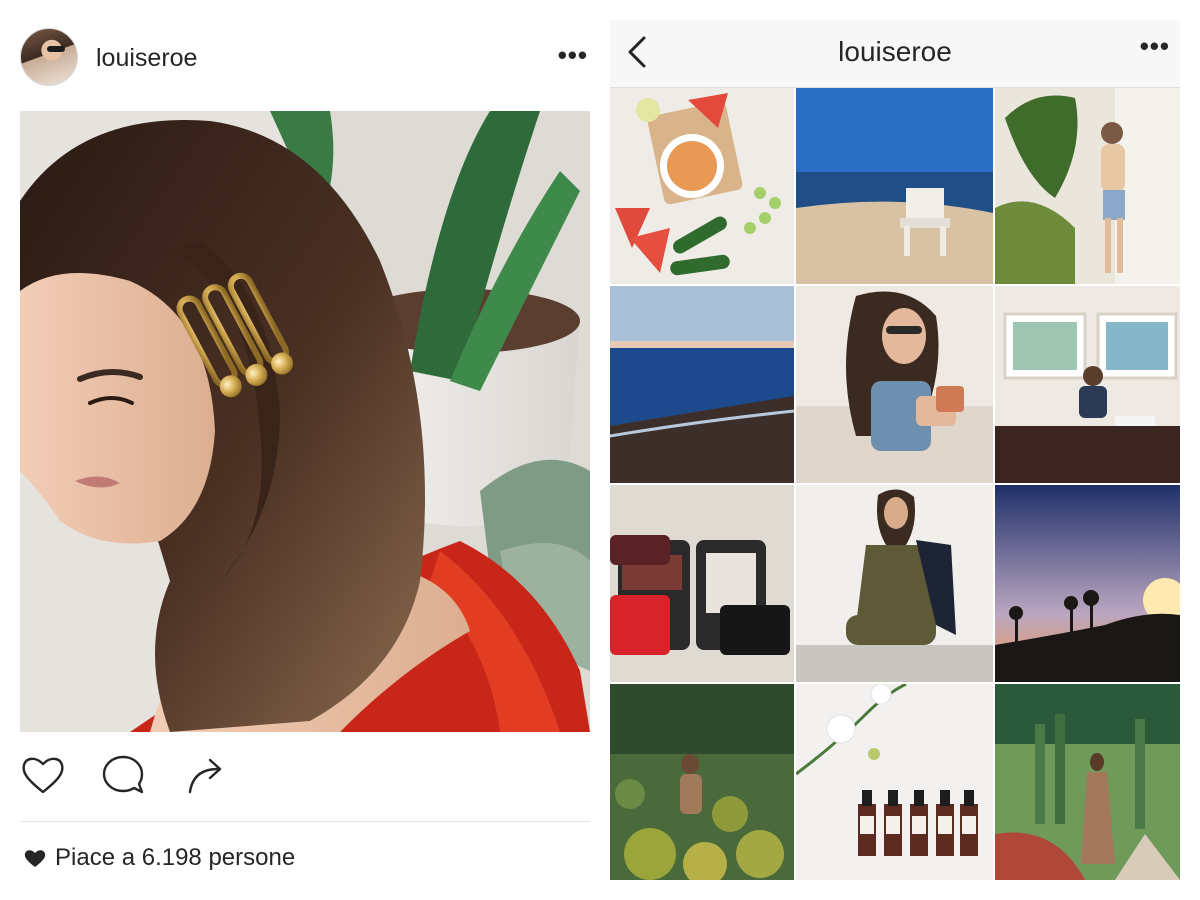 This screenshot has height=900, width=1200. I want to click on comment-bubble-icon, so click(123, 775).